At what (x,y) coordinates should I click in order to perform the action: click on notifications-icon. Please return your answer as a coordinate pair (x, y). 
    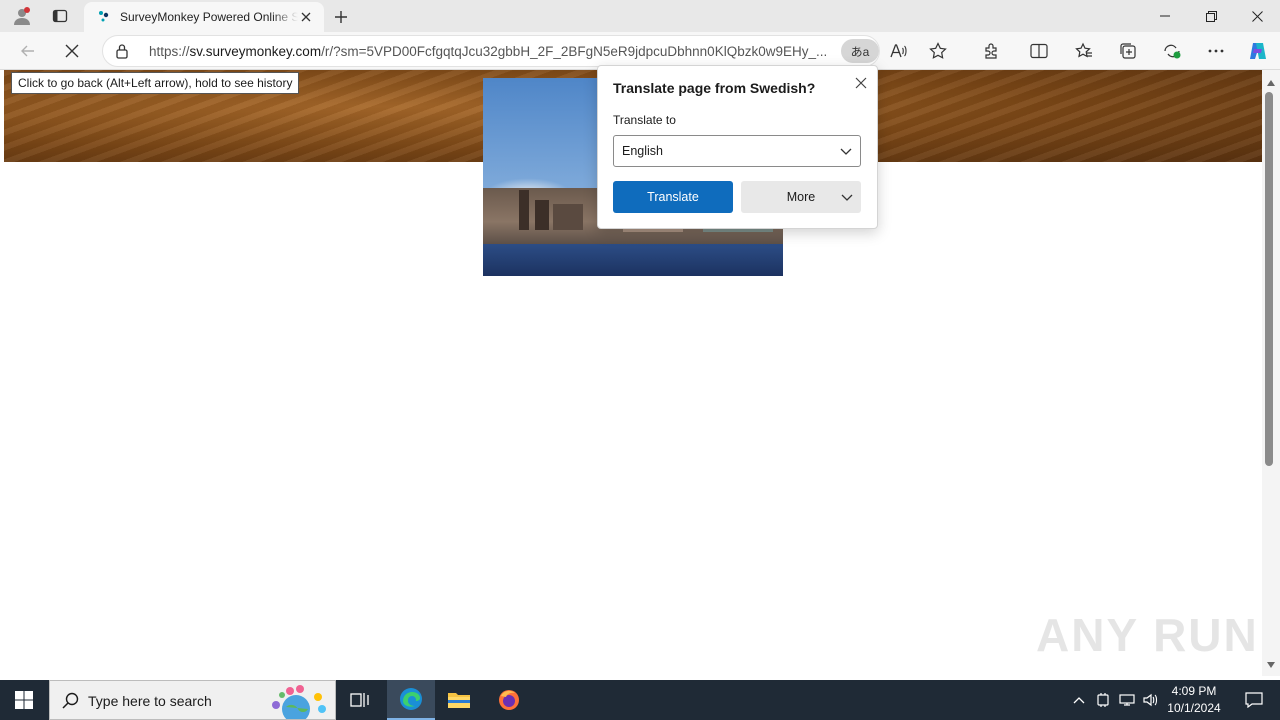
    Looking at the image, I should click on (1254, 700).